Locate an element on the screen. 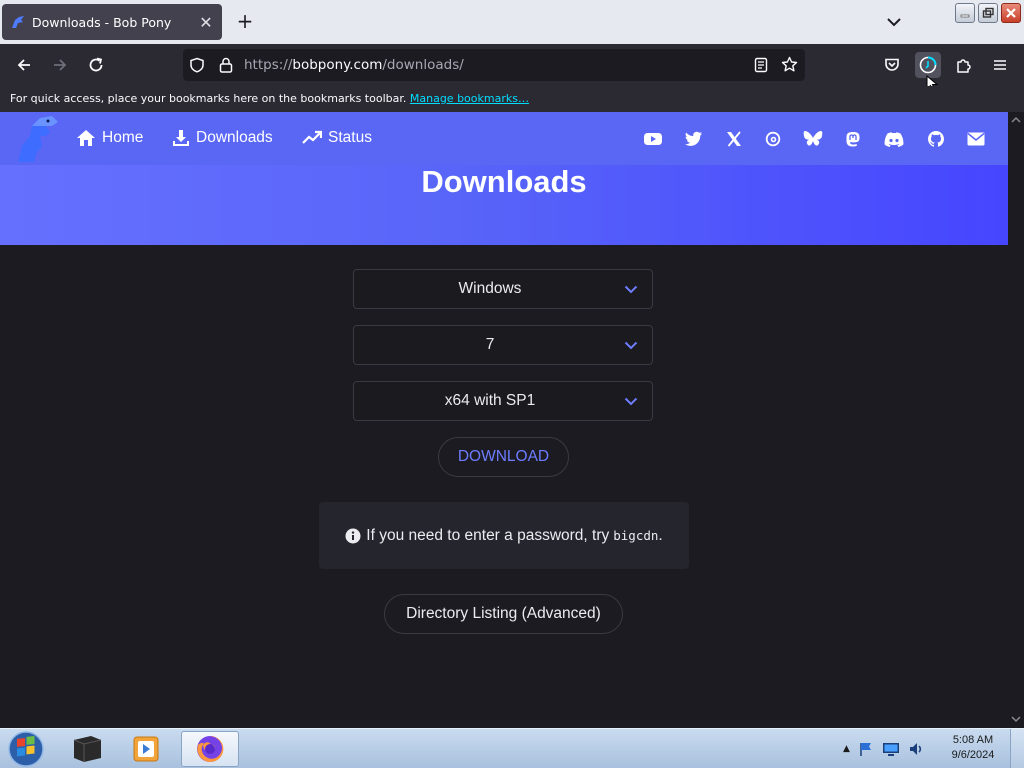  notice-text: If you need to enter a password, try is located at coordinates (488, 535).